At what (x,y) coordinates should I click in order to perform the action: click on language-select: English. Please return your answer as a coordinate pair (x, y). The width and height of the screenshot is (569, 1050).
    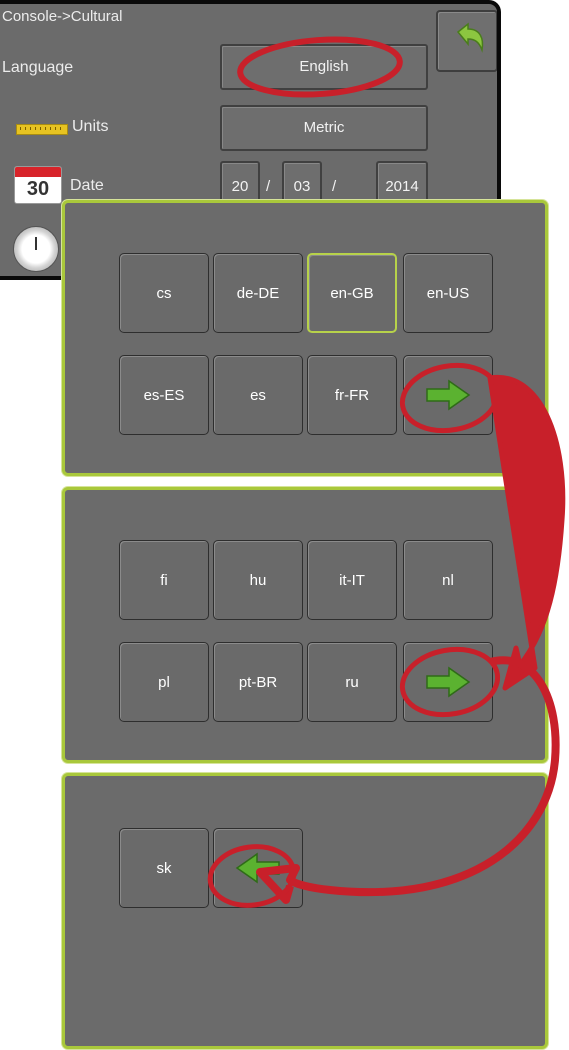
    Looking at the image, I should click on (324, 67).